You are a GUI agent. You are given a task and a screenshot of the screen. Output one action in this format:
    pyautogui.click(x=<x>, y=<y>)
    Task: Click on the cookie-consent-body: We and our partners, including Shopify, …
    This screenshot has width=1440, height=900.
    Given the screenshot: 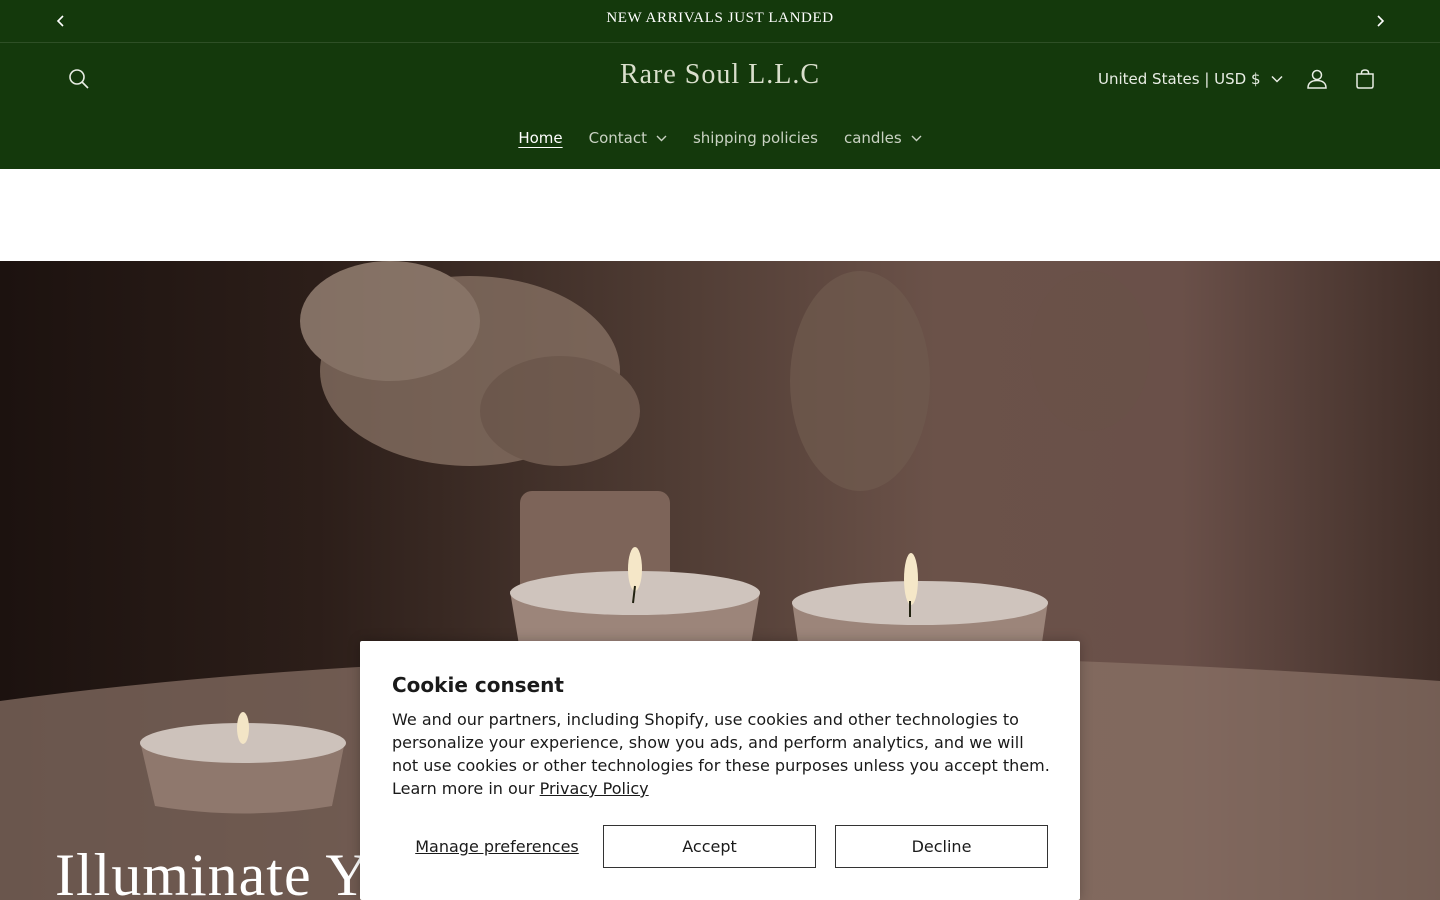 What is the action you would take?
    pyautogui.click(x=722, y=754)
    